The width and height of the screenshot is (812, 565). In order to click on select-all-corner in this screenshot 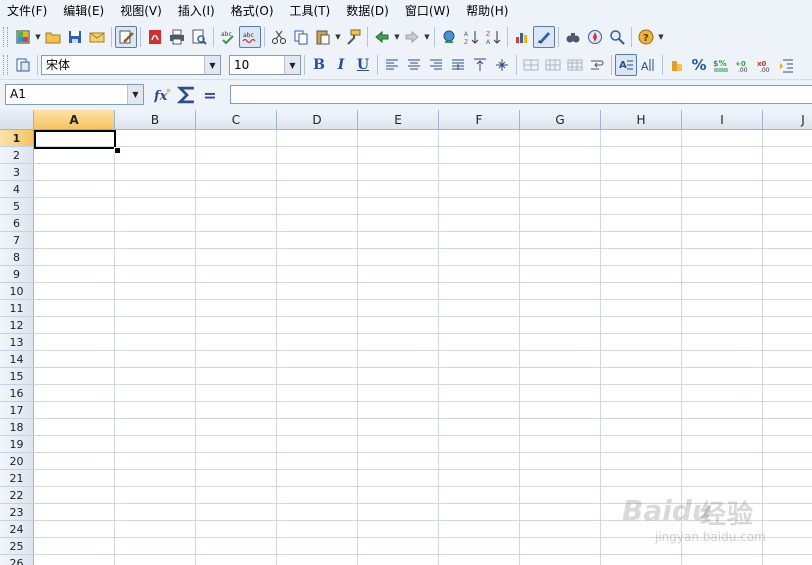, I will do `click(17, 120)`.